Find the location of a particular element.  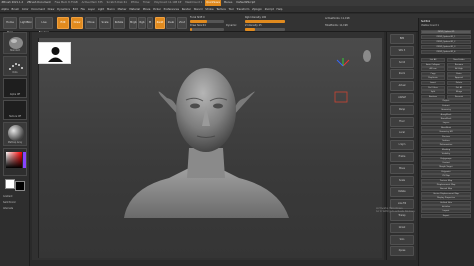

action-texture-map: Texture Map is located at coordinates (446, 180).